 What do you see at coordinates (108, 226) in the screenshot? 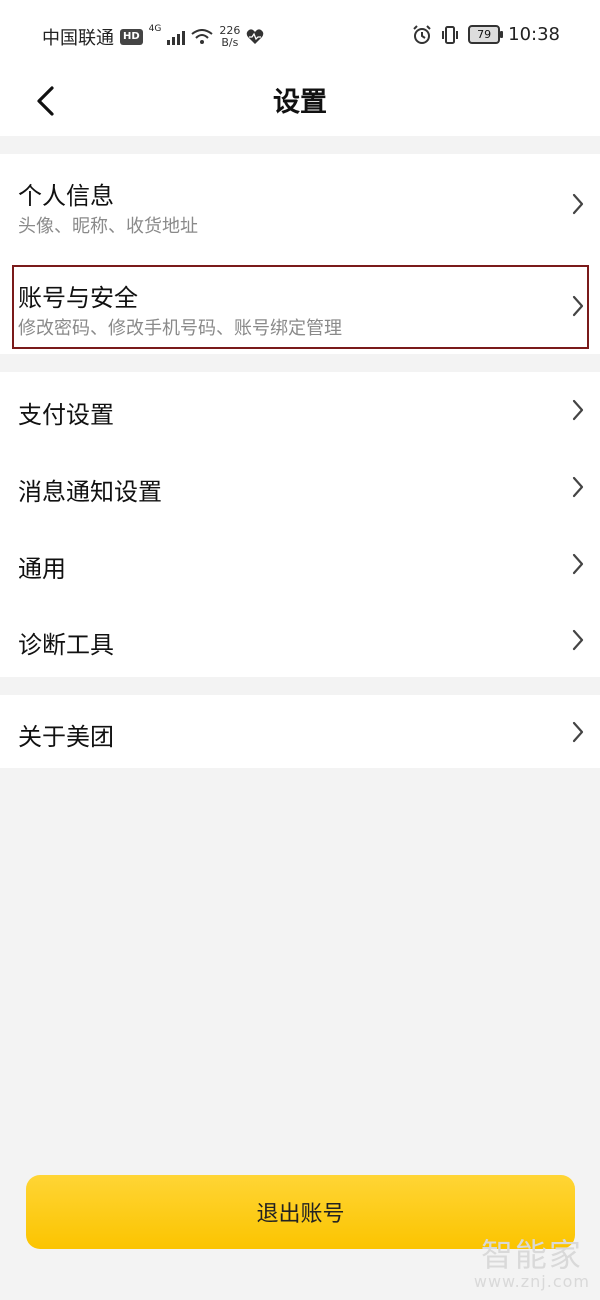
I see `settings-item-subtitle: 头像、昵称、收货地址` at bounding box center [108, 226].